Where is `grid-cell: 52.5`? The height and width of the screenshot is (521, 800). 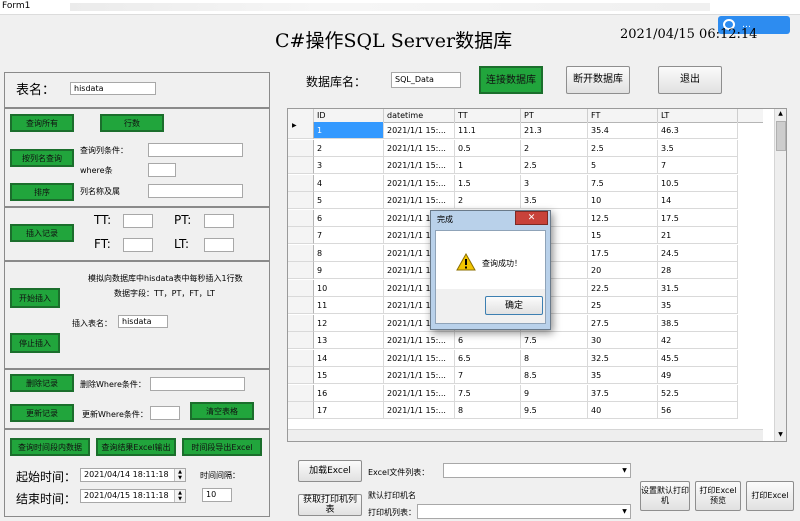 grid-cell: 52.5 is located at coordinates (698, 393).